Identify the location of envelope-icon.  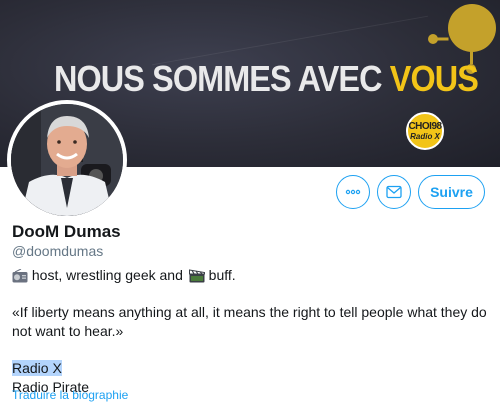
(394, 192).